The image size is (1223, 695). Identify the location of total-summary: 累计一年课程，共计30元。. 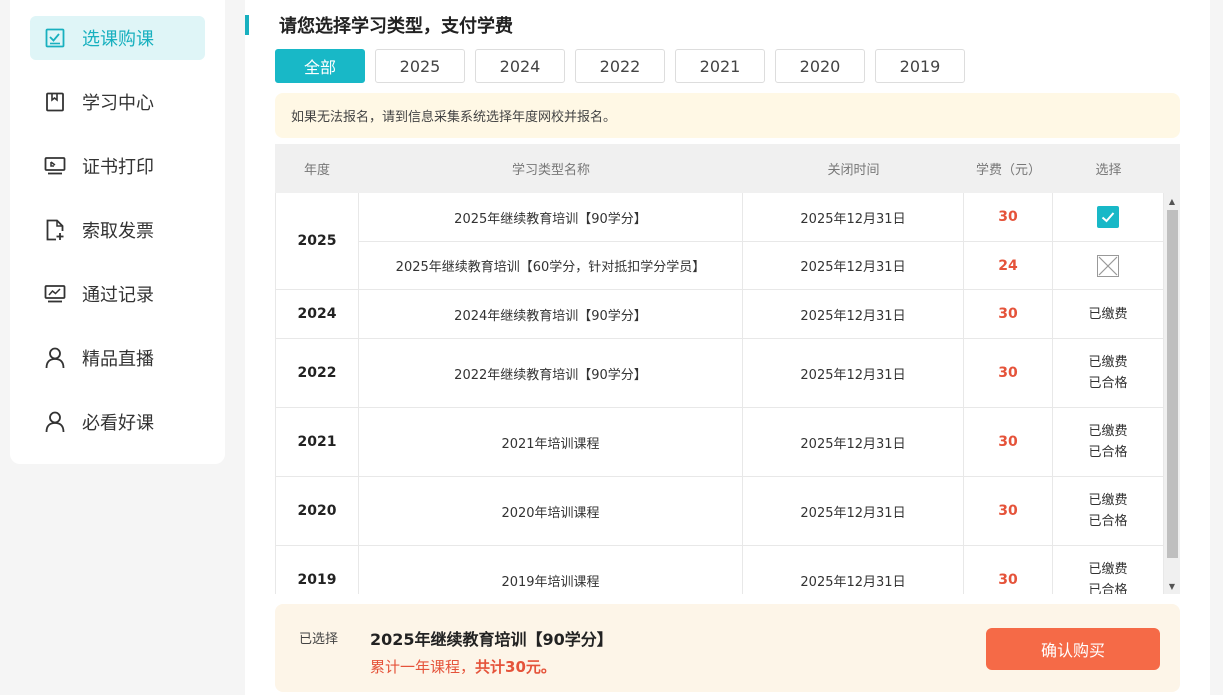
(463, 666).